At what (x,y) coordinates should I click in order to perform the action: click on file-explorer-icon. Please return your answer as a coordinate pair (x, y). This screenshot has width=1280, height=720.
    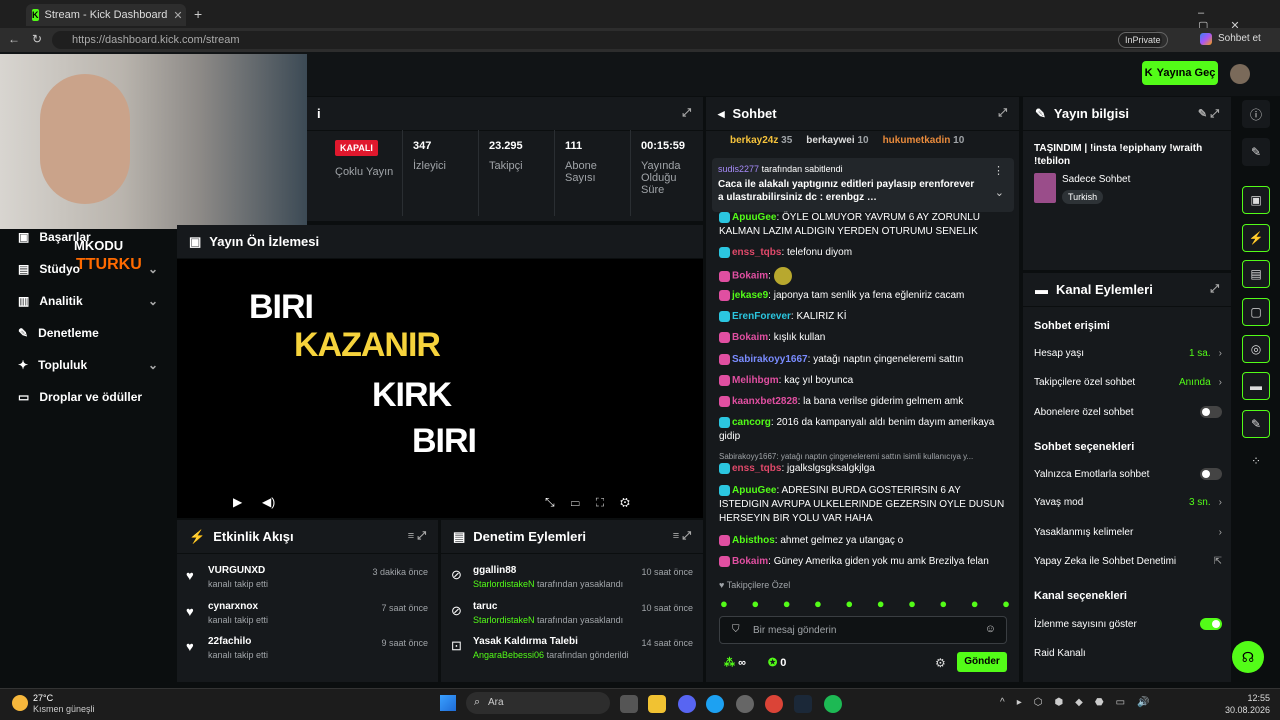
    Looking at the image, I should click on (657, 704).